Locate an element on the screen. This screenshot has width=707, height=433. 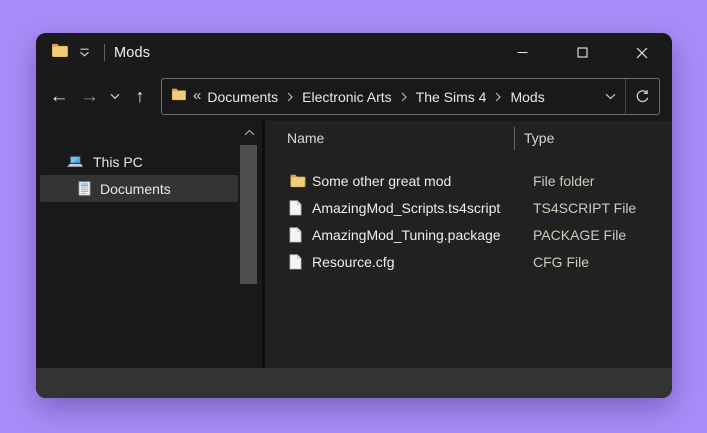
minimize-button is located at coordinates (522, 52).